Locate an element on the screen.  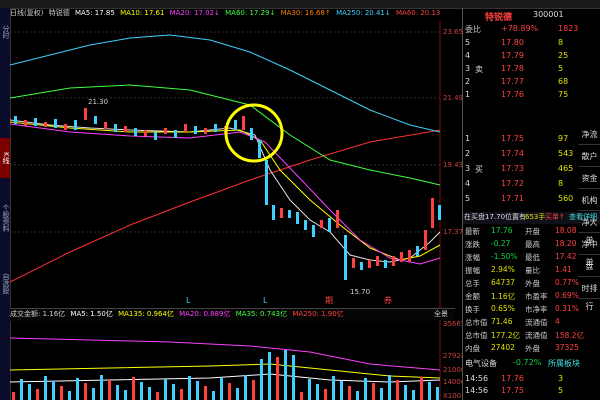
volume-bars is located at coordinates (225, 375).